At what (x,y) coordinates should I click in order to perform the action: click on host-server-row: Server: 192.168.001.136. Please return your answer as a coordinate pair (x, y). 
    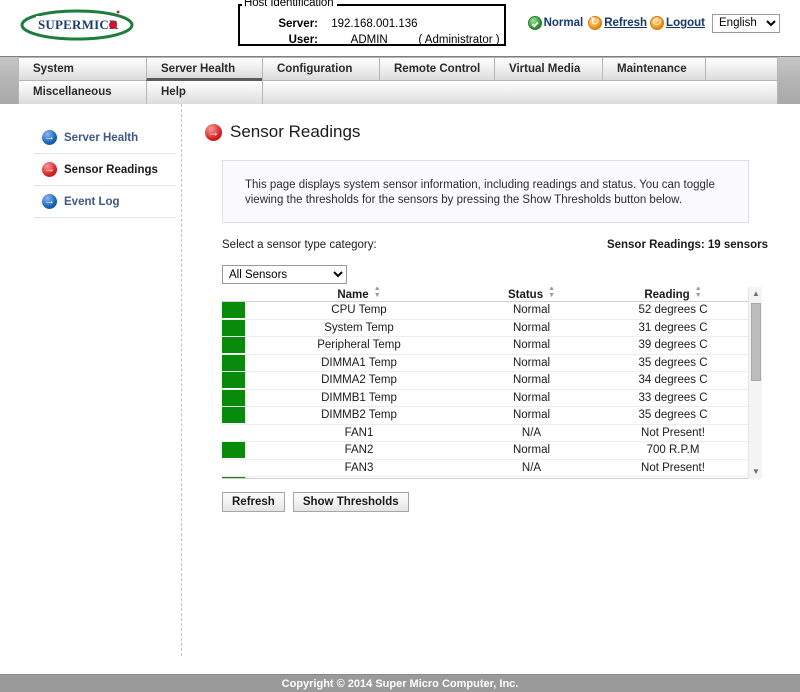
    Looking at the image, I should click on (372, 24).